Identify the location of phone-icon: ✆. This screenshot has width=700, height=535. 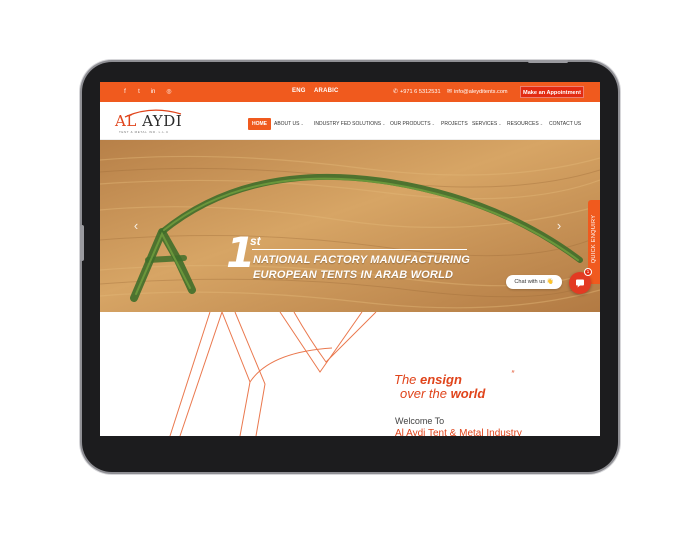
(396, 92).